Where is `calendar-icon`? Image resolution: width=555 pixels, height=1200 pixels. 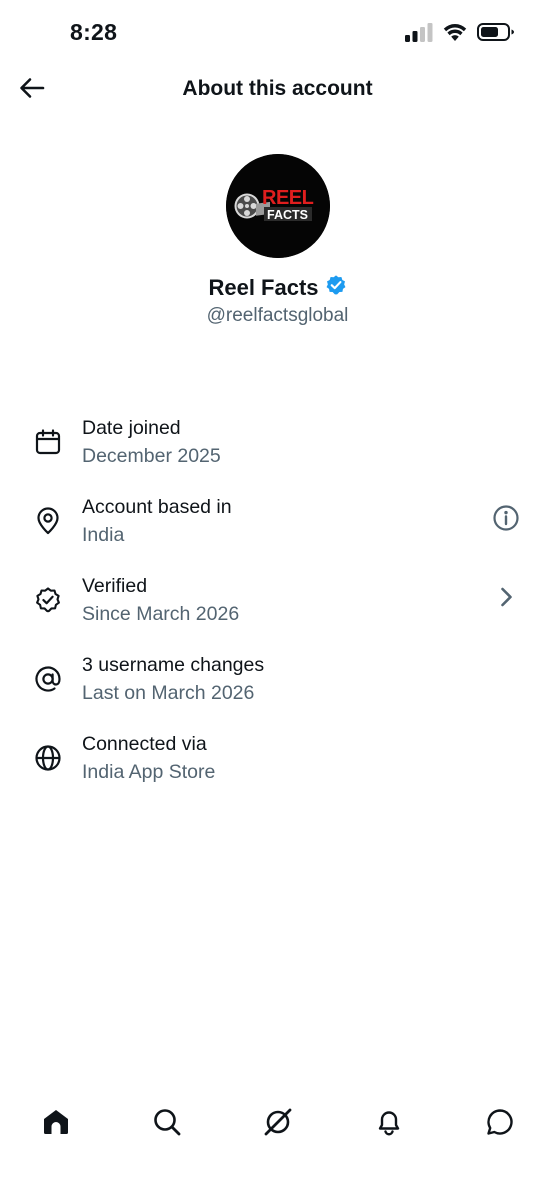
calendar-icon is located at coordinates (48, 442).